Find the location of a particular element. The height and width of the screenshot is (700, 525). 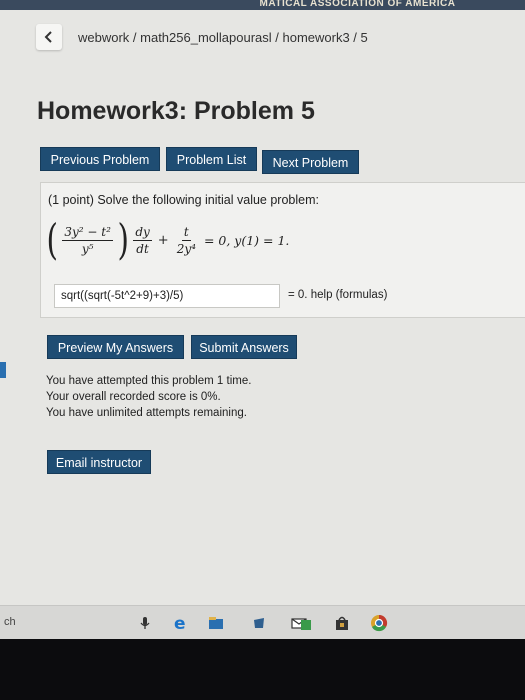

page-title: Homework3: Problem 5 is located at coordinates (176, 111).